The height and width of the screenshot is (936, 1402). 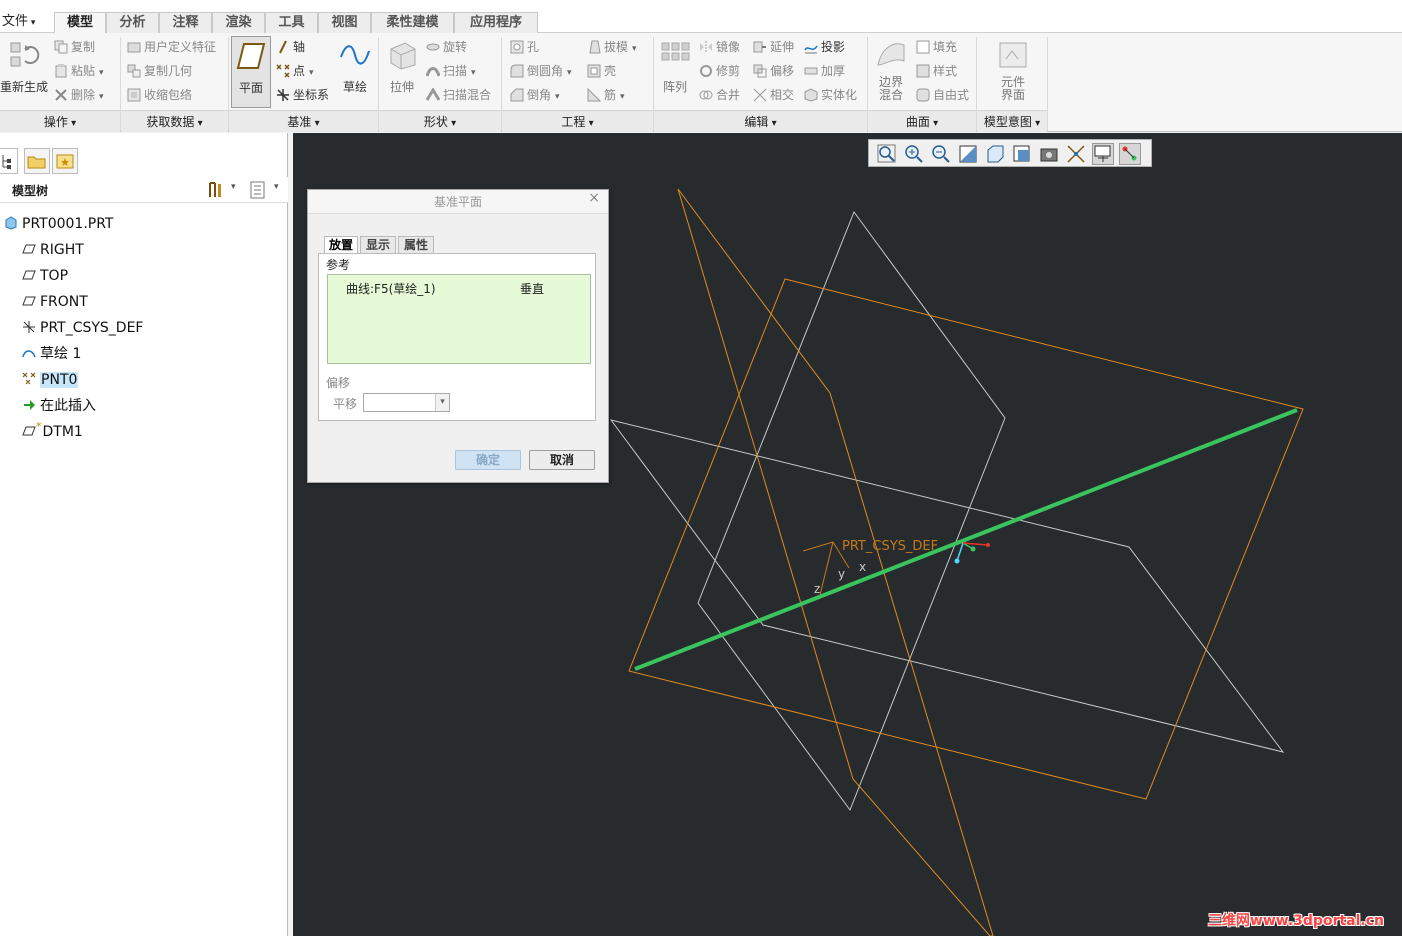 What do you see at coordinates (60, 121) in the screenshot?
I see `group-label-operations: 操作` at bounding box center [60, 121].